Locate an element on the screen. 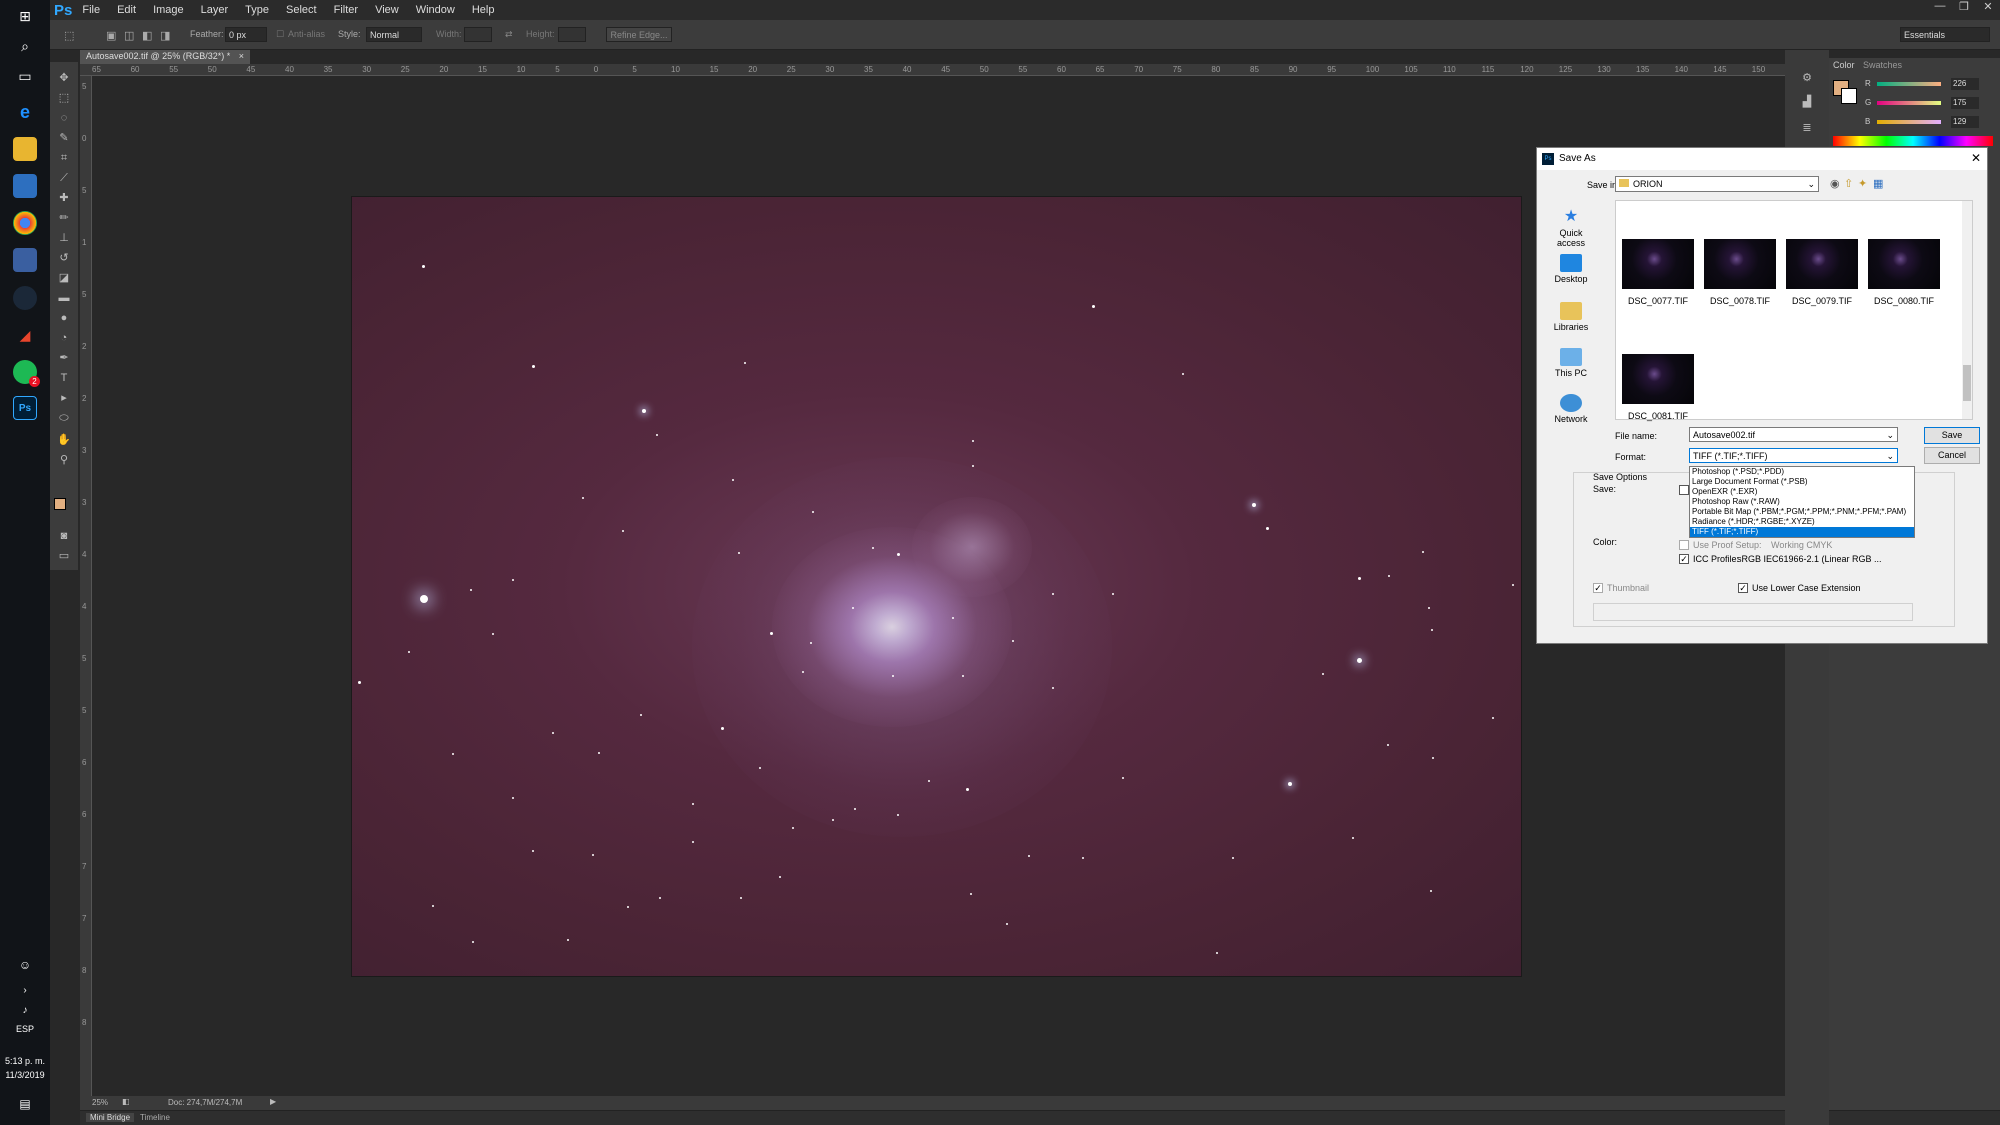 The height and width of the screenshot is (1125, 2000). file-list-scrollbar is located at coordinates (1967, 310).